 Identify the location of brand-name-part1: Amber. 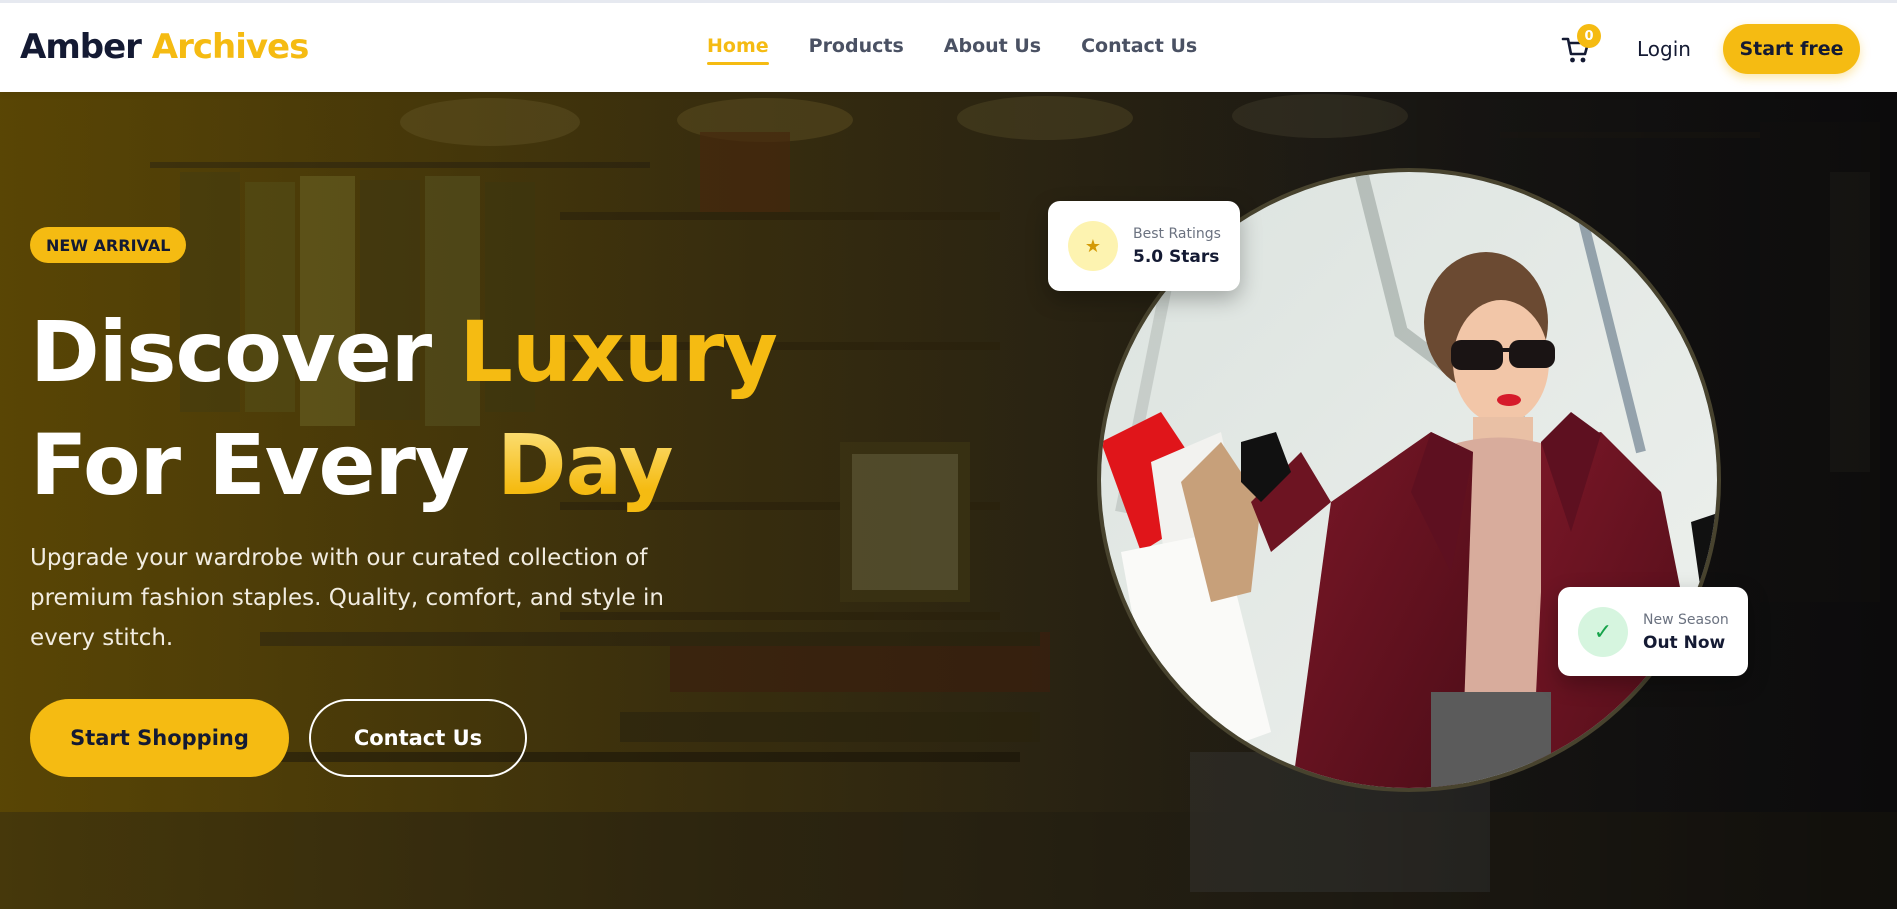
(81, 47).